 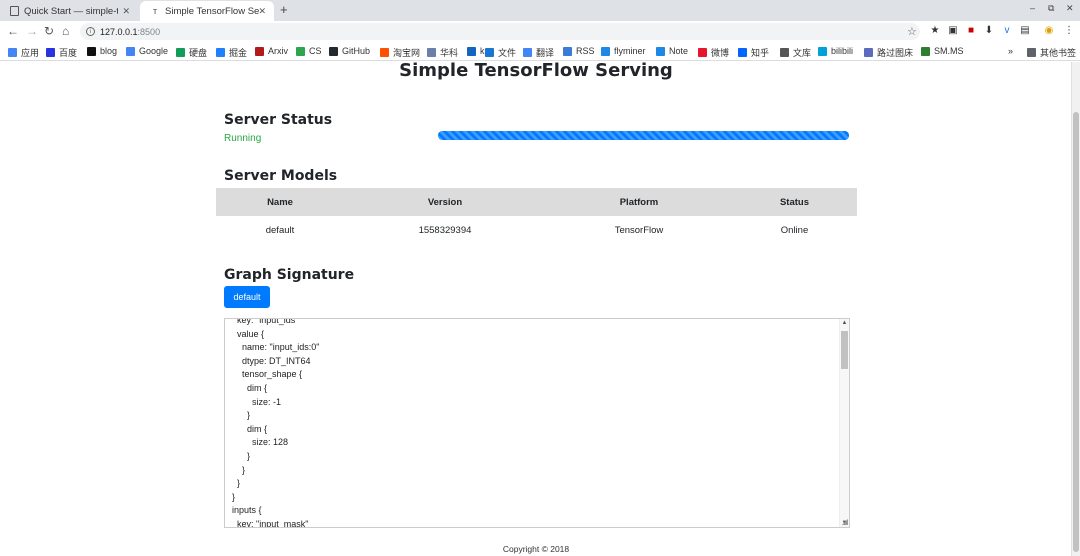 I want to click on bookmark-apps: 应用, so click(x=23, y=52).